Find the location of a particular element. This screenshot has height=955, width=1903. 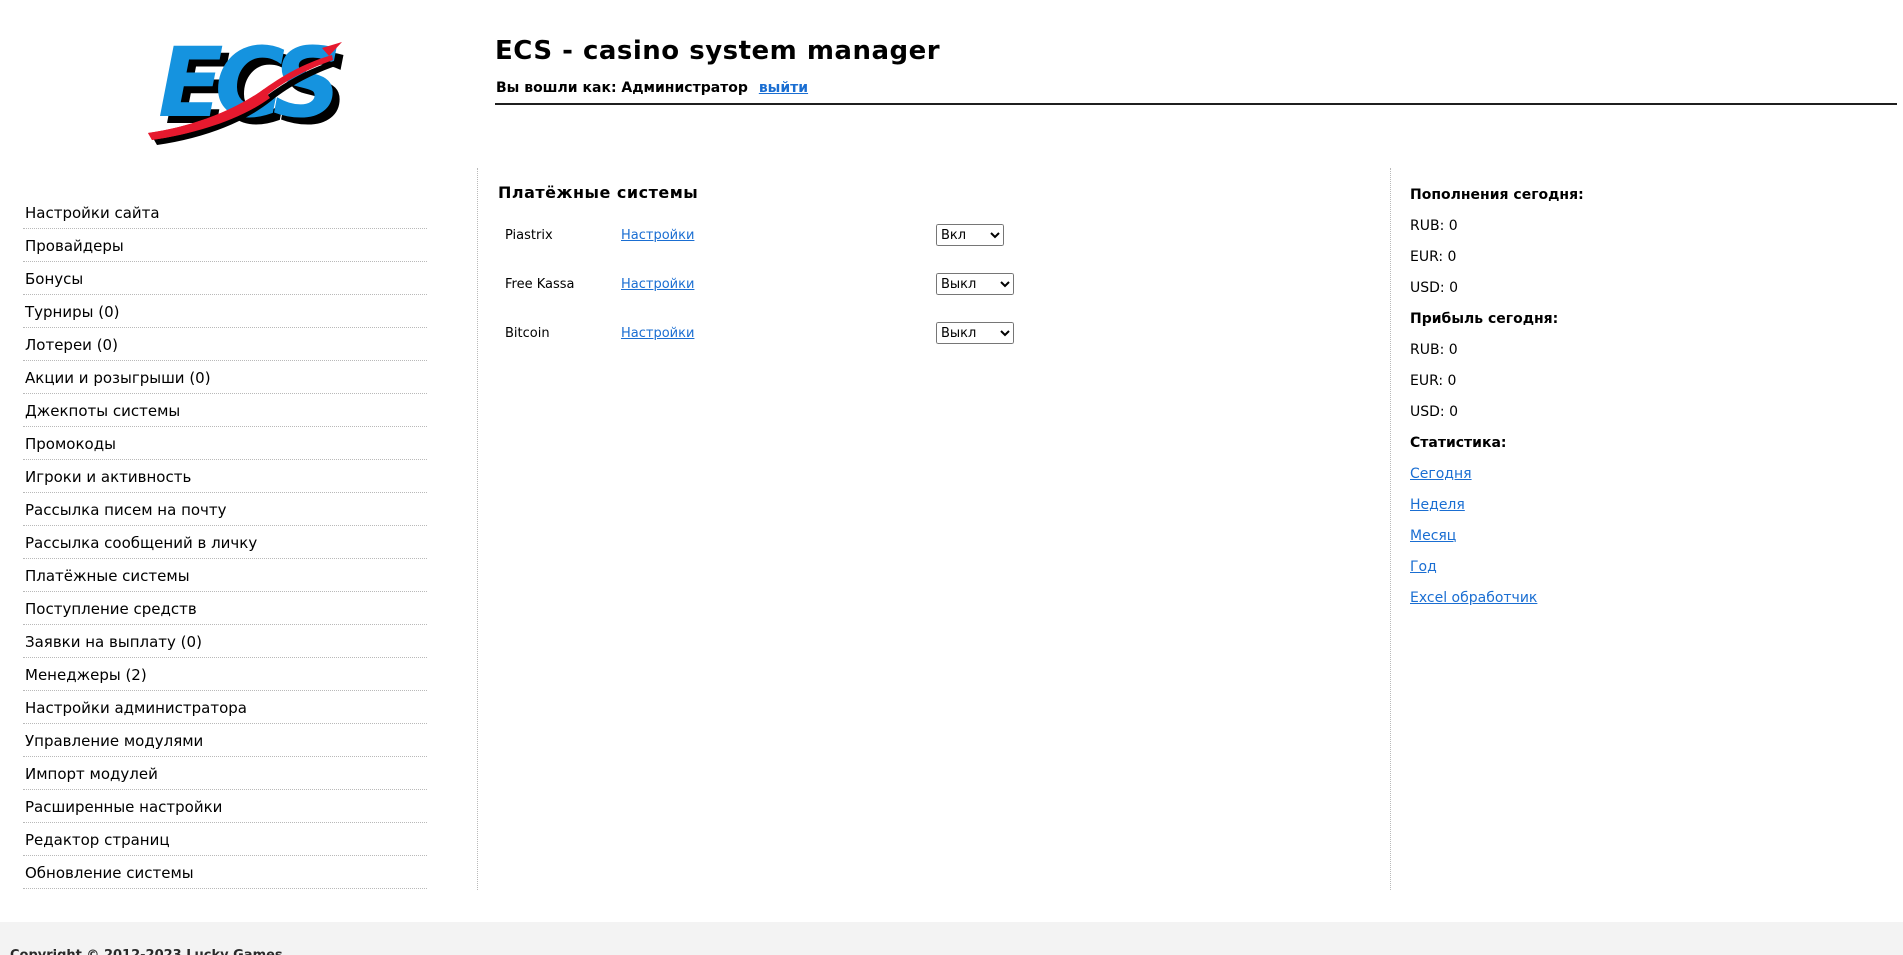

sidebar-item-incoming-funds: Поступление средств is located at coordinates (225, 608).